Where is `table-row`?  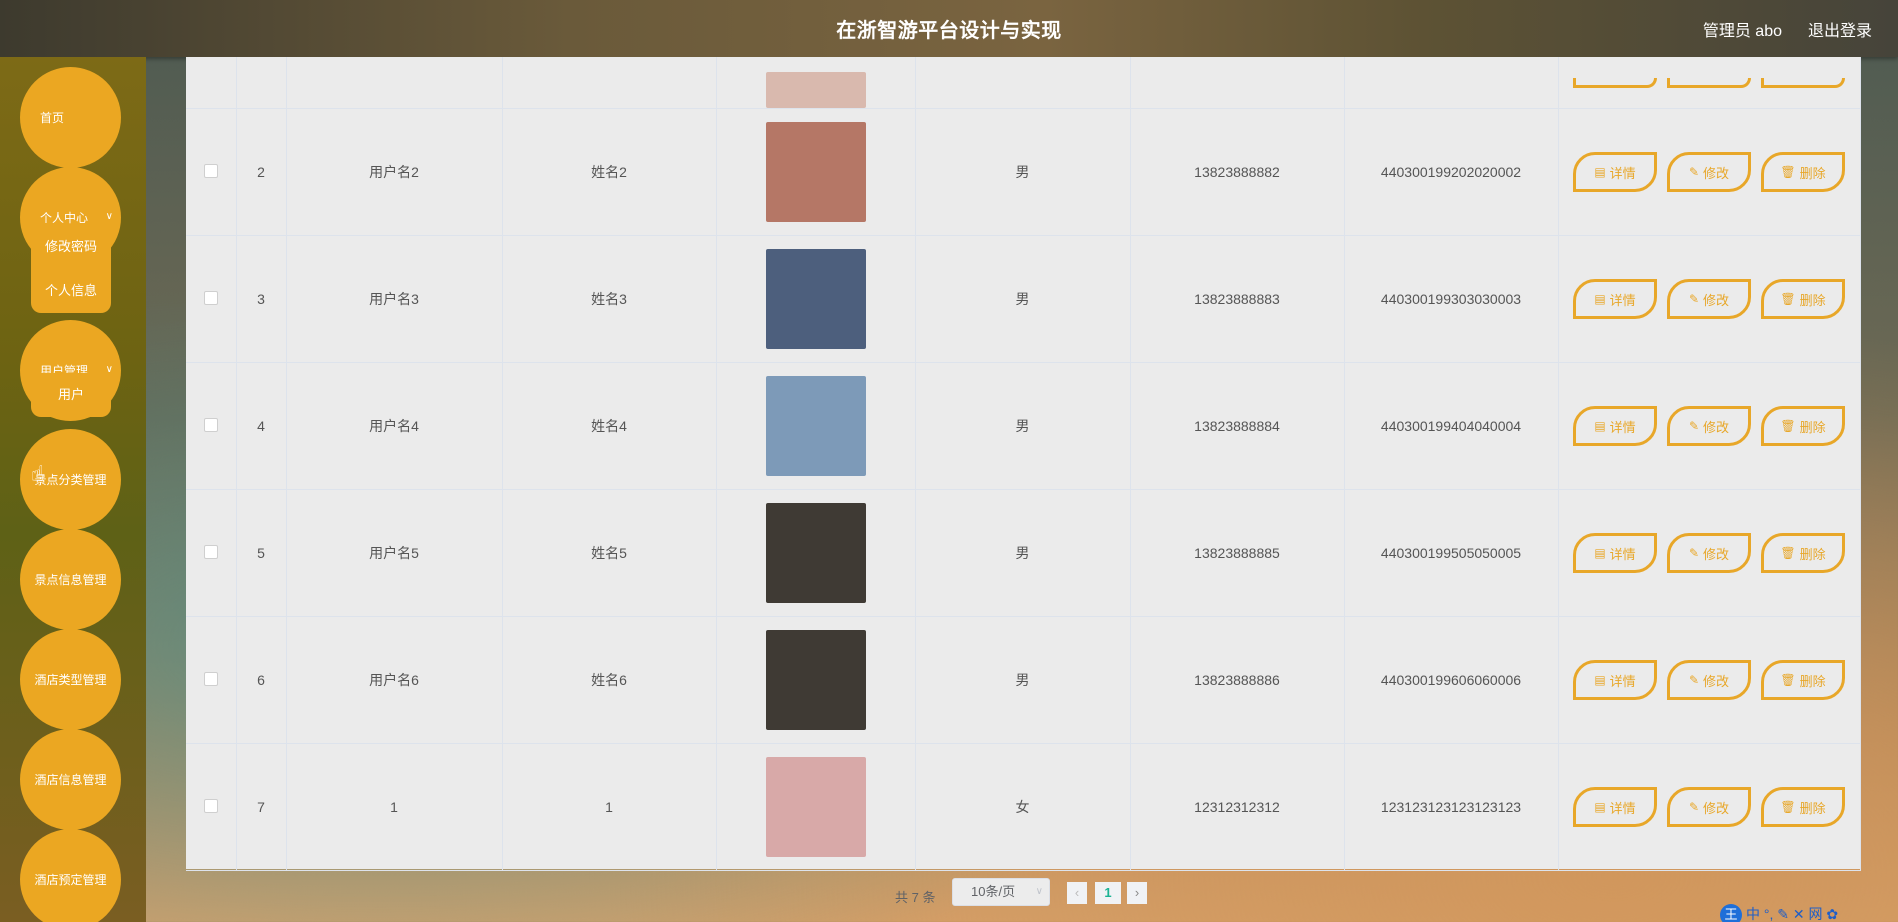 table-row is located at coordinates (1023, 83).